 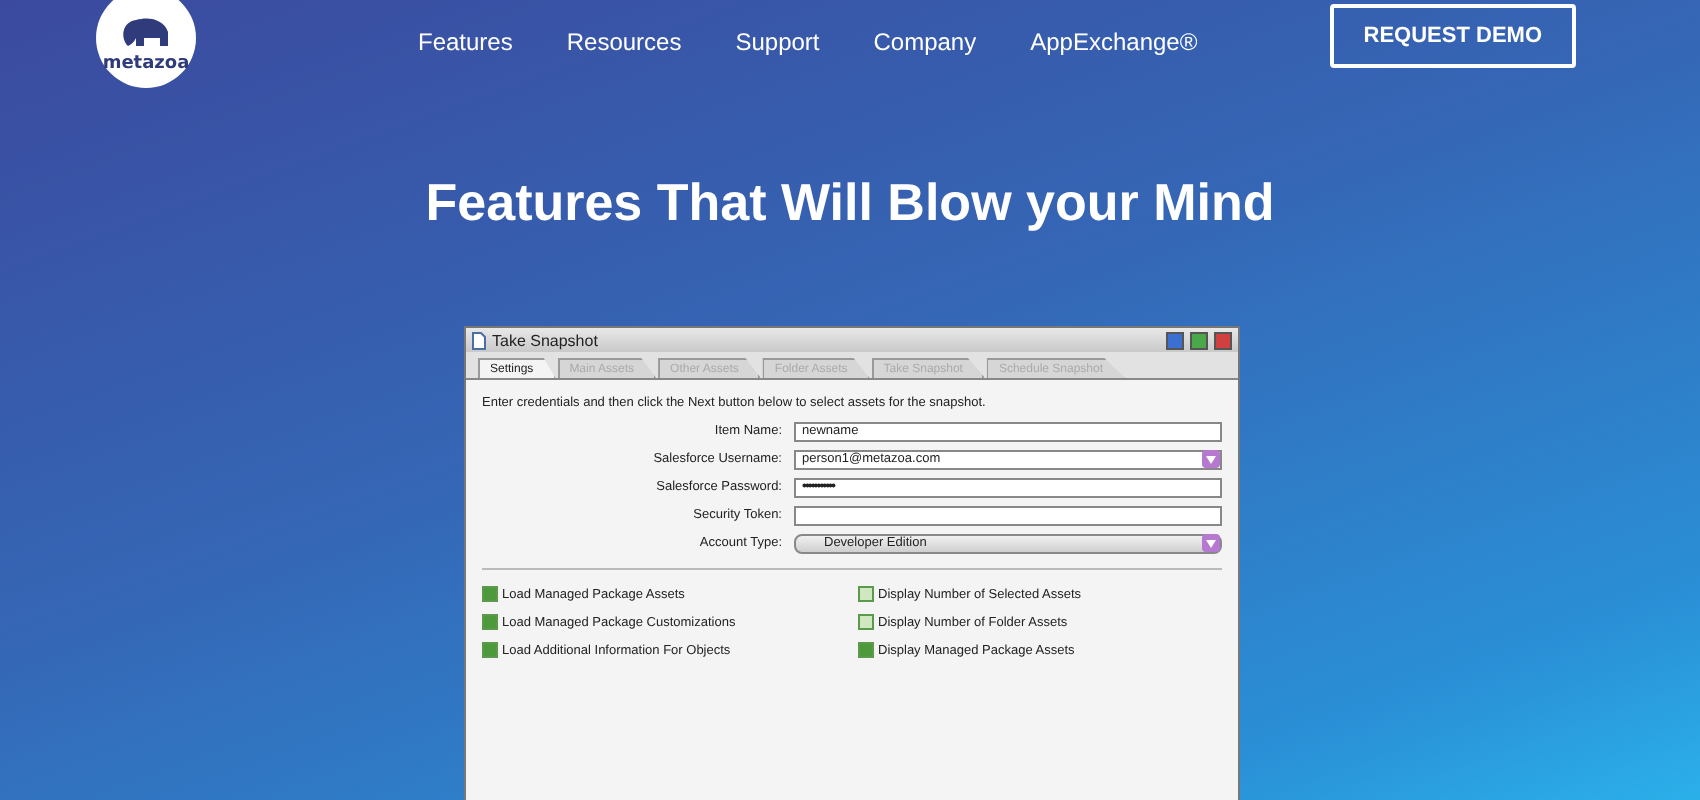 What do you see at coordinates (1223, 340) in the screenshot?
I see `close-icon` at bounding box center [1223, 340].